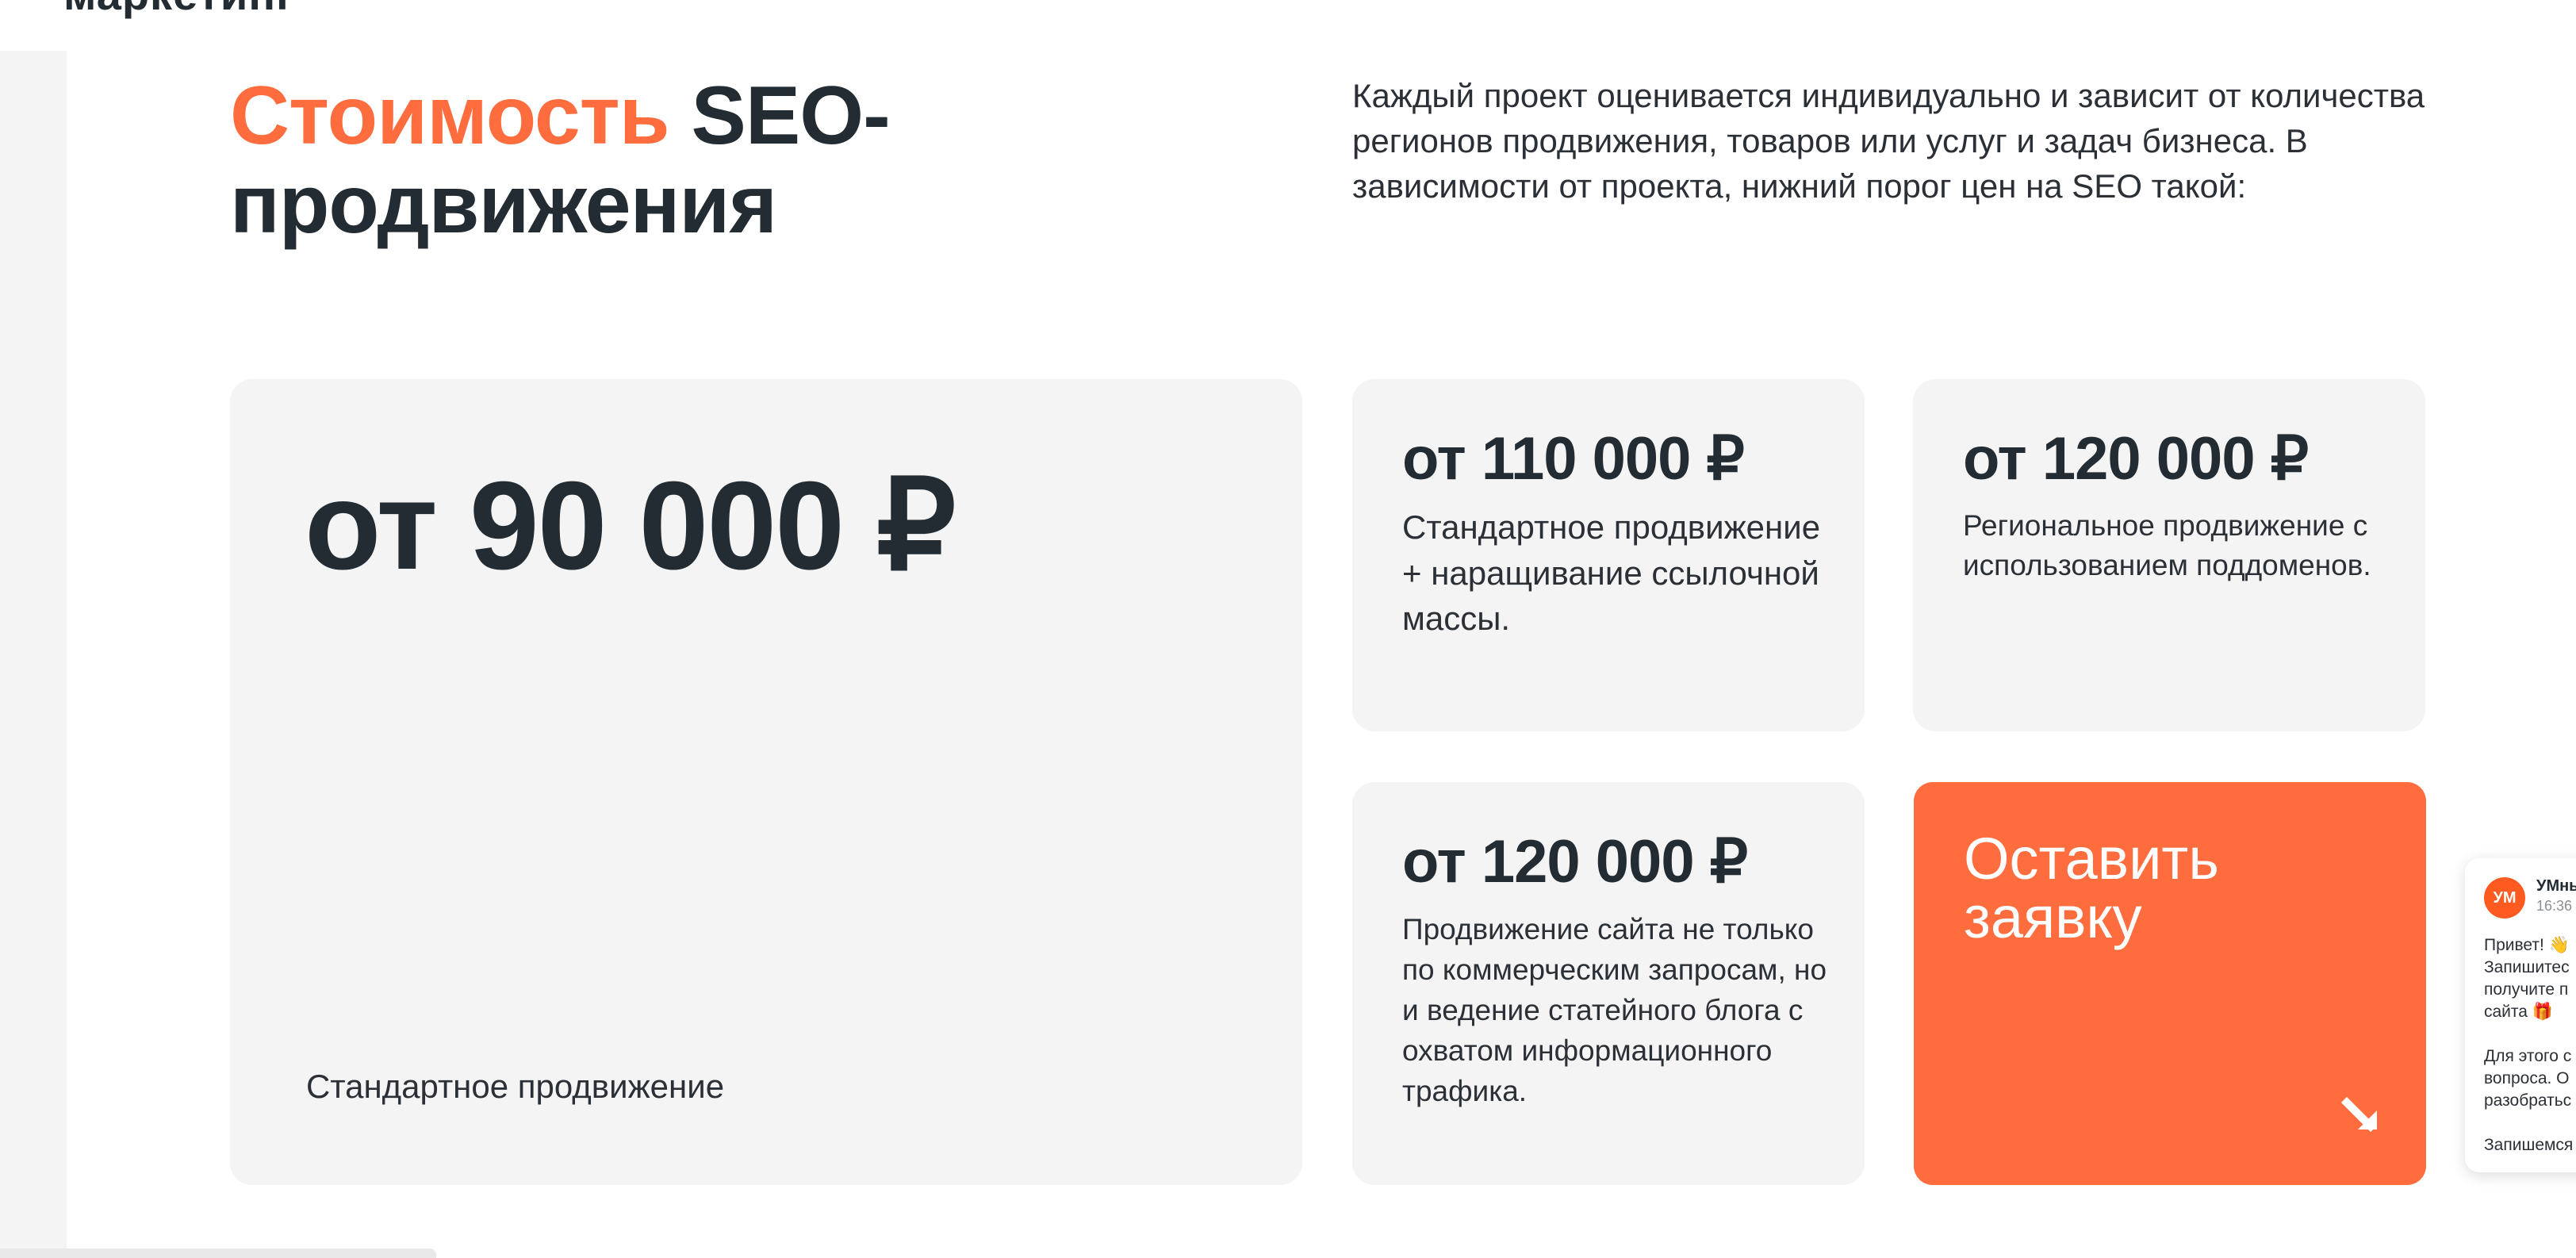  What do you see at coordinates (2504, 898) in the screenshot?
I see `chat-avatar: УМ` at bounding box center [2504, 898].